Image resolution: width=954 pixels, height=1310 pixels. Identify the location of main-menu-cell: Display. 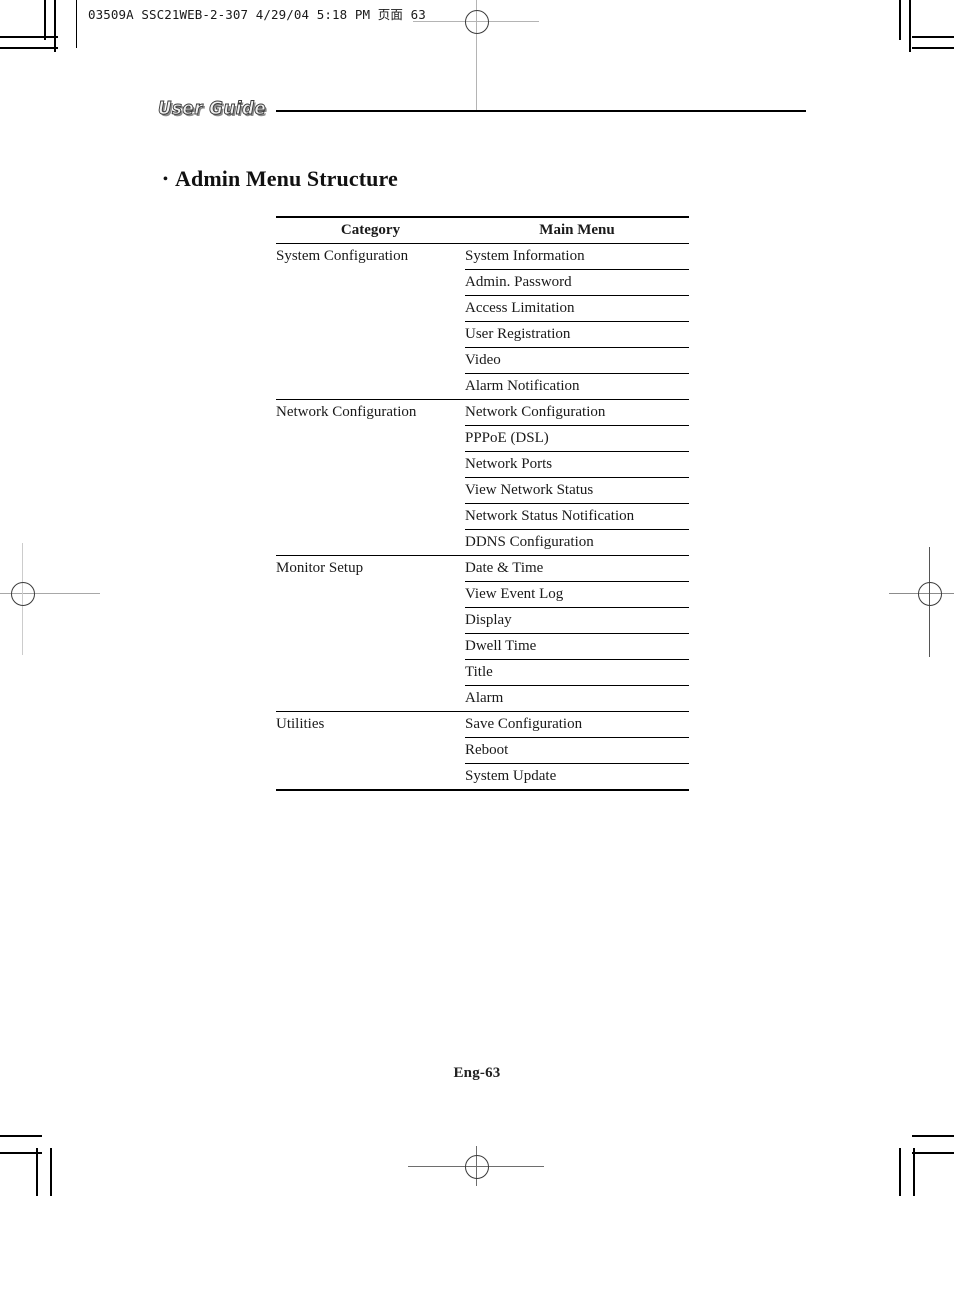
(577, 620).